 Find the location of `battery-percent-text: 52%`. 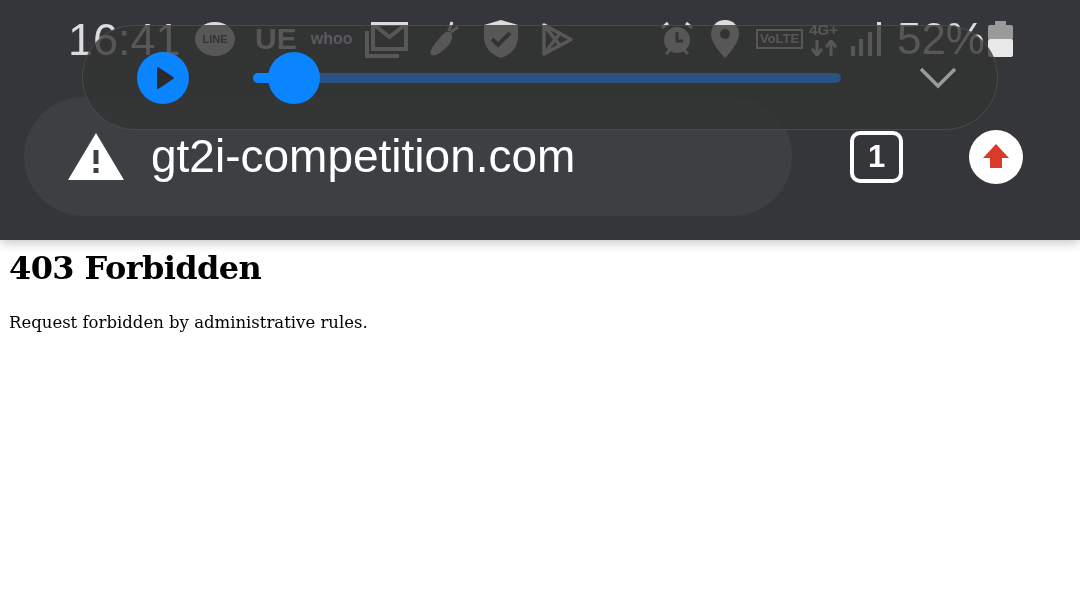

battery-percent-text: 52% is located at coordinates (940, 39).